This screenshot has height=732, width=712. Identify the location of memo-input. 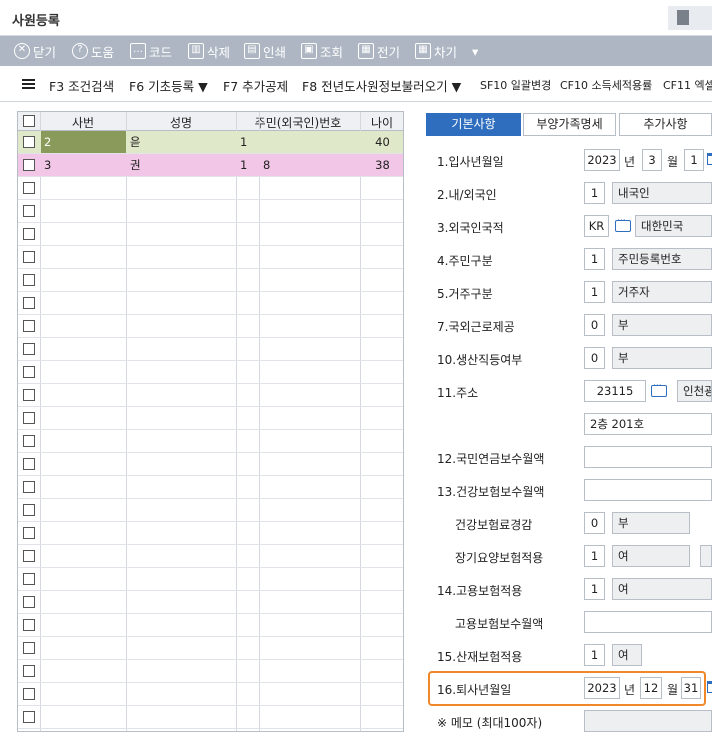
(648, 721).